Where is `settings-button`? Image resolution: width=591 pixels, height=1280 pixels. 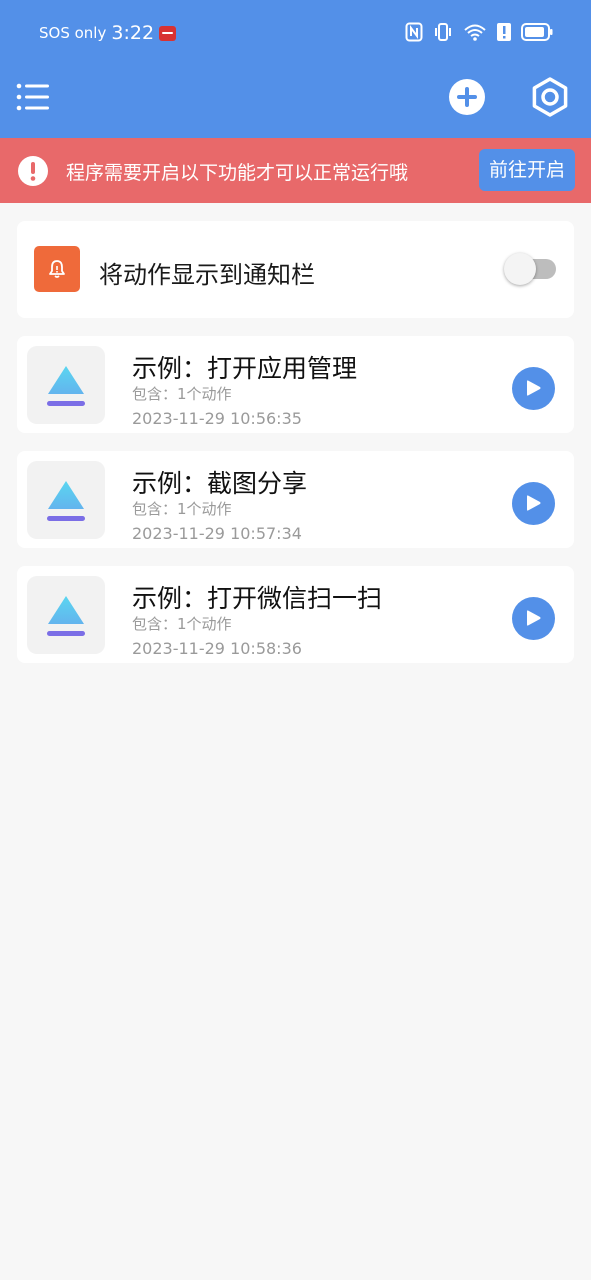 settings-button is located at coordinates (550, 97).